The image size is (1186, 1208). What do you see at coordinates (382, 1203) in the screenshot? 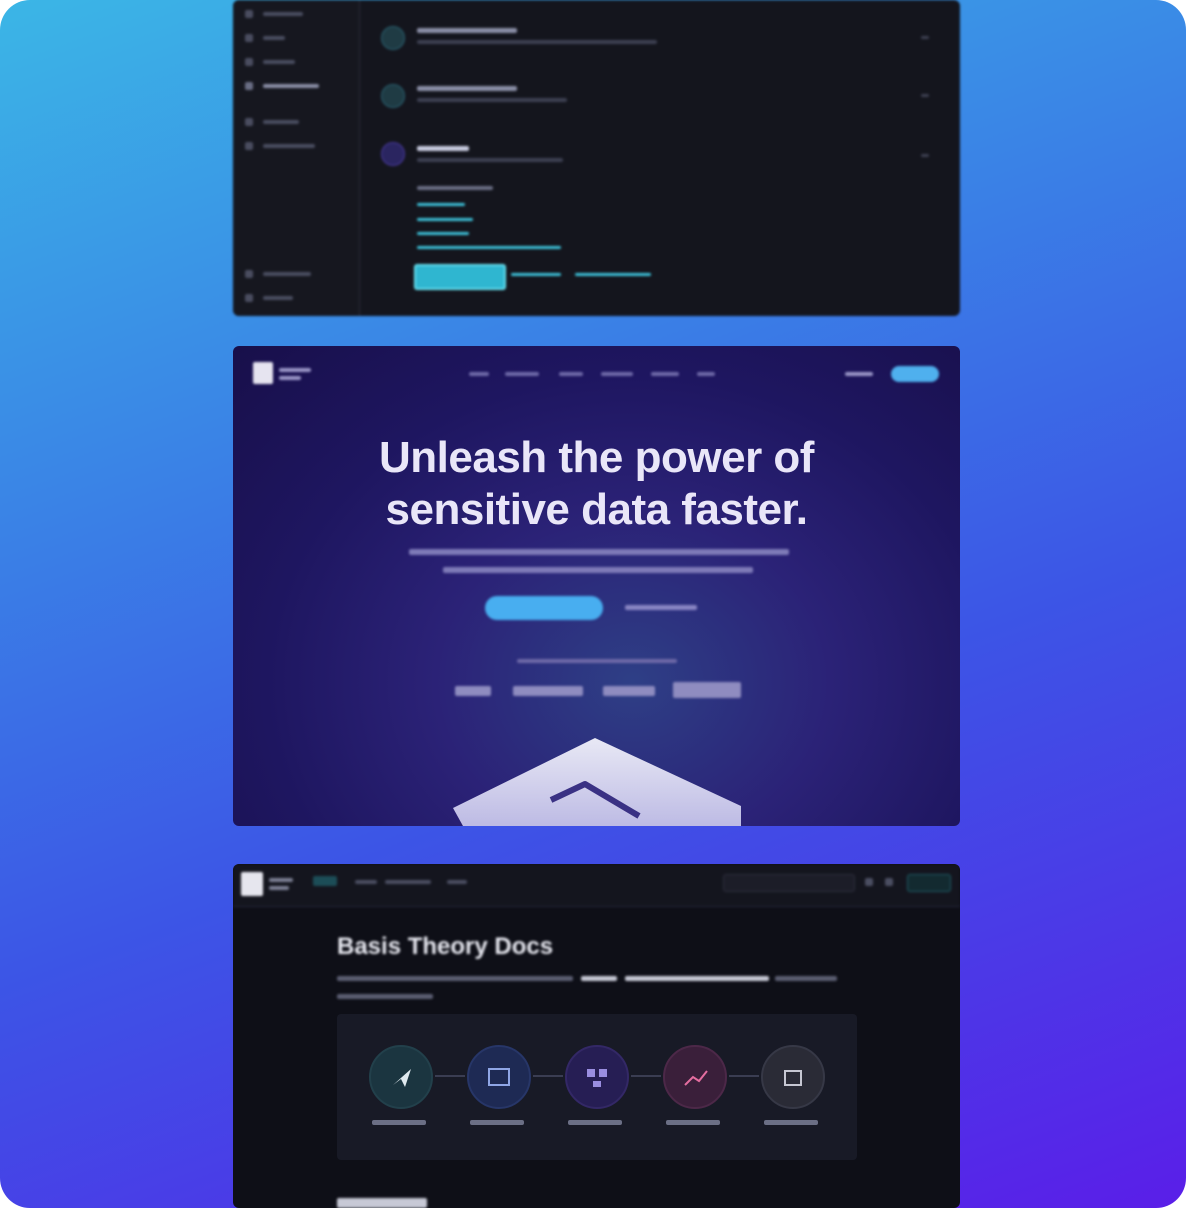
I see `section-heading` at bounding box center [382, 1203].